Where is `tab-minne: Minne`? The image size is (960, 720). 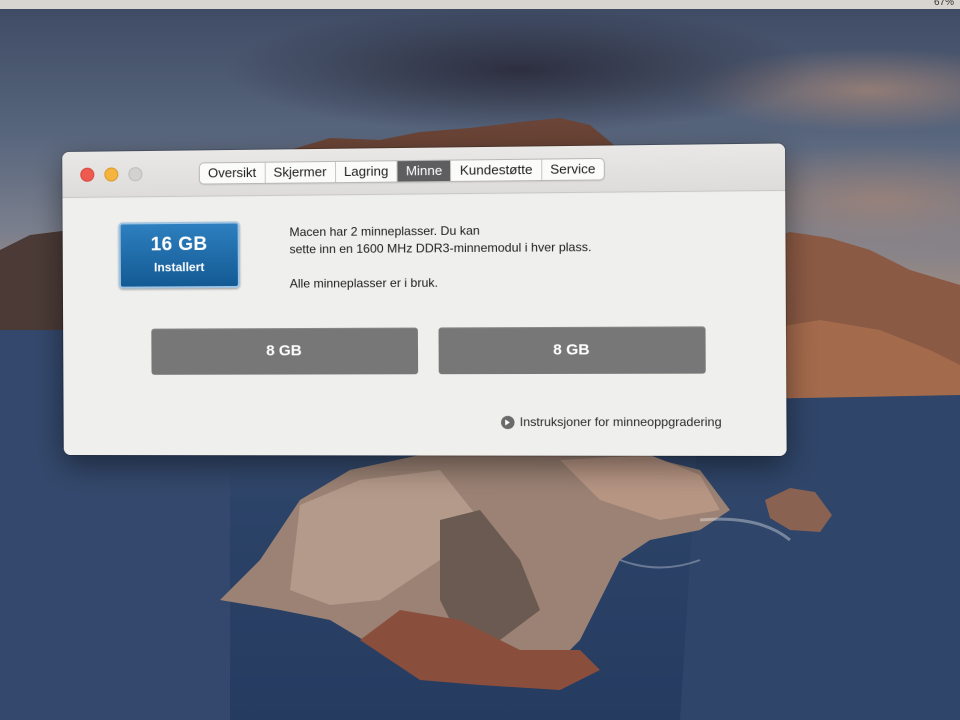 tab-minne: Minne is located at coordinates (424, 171).